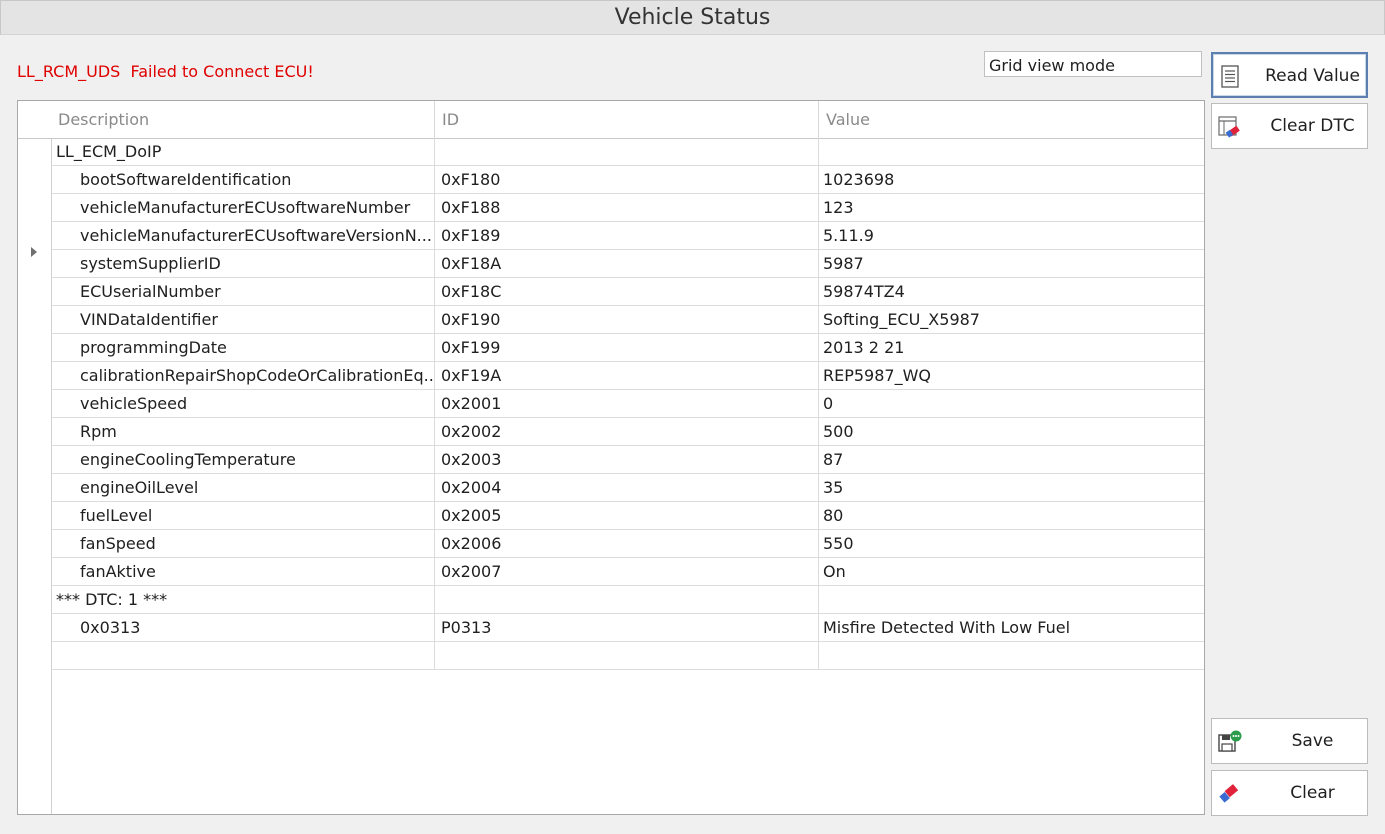 The image size is (1385, 834). I want to click on table-row: *** DTC: 1 ***, so click(627, 600).